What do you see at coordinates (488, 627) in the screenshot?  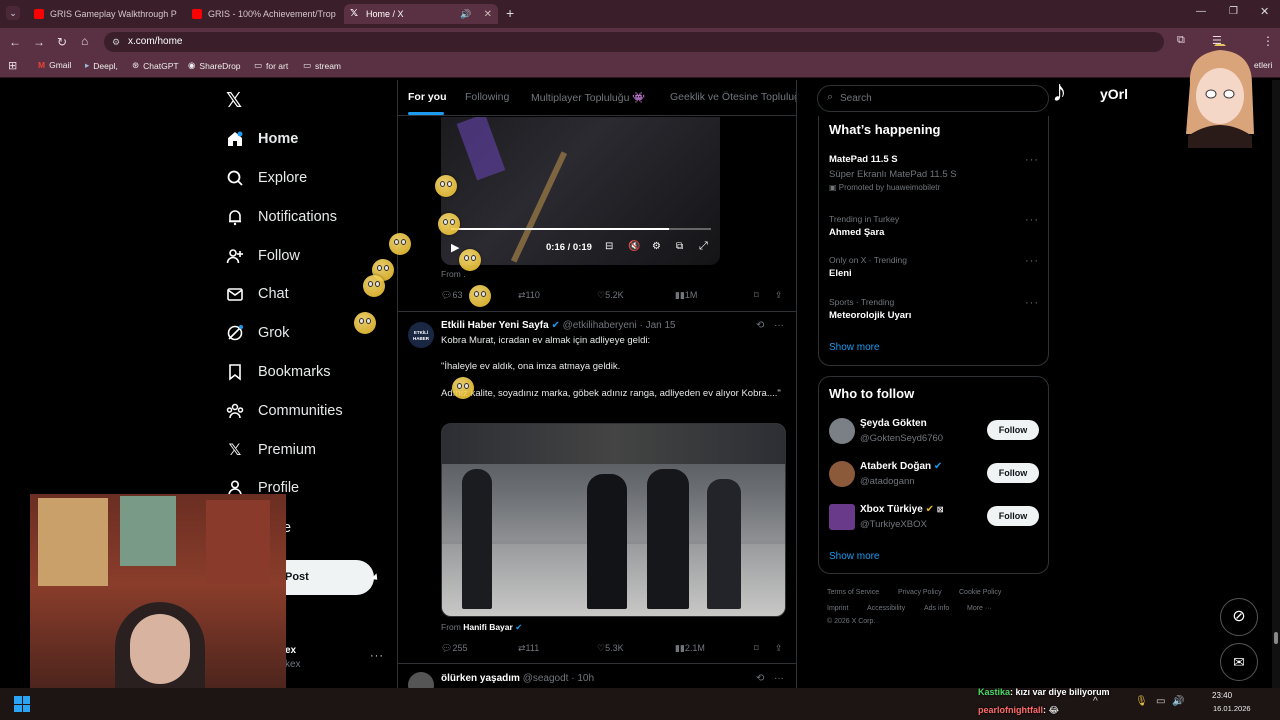 I see `source-author-link: Hanifi Bayar` at bounding box center [488, 627].